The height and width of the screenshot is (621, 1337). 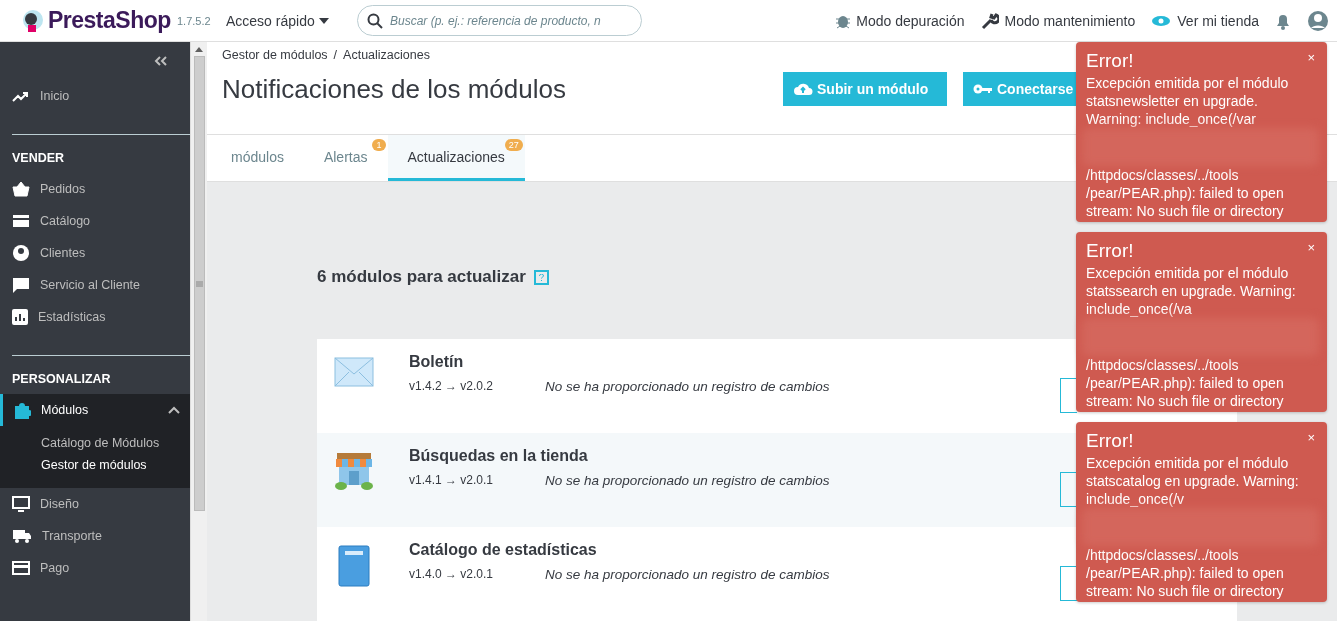 What do you see at coordinates (452, 386) in the screenshot?
I see `version-change: v1.4.2 → v2.0.2` at bounding box center [452, 386].